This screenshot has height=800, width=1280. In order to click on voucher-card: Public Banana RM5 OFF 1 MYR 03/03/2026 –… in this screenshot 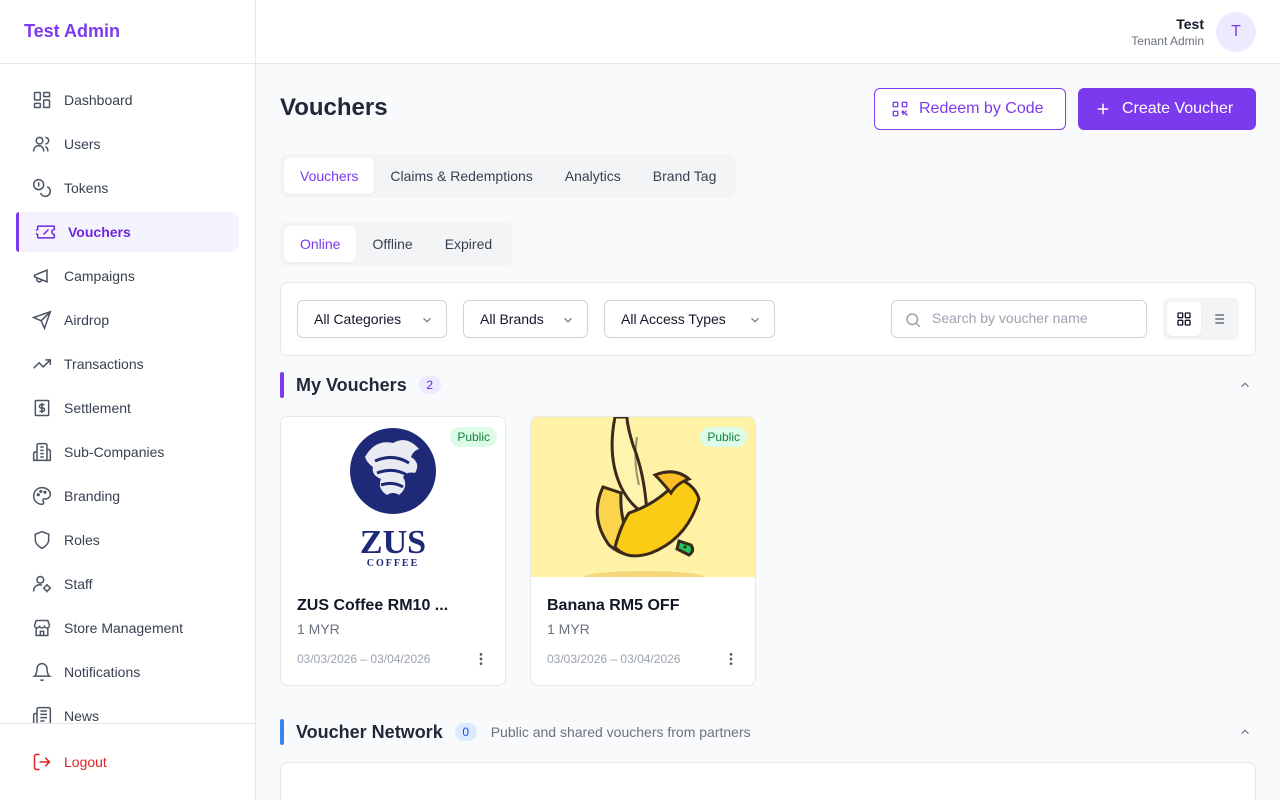, I will do `click(643, 551)`.